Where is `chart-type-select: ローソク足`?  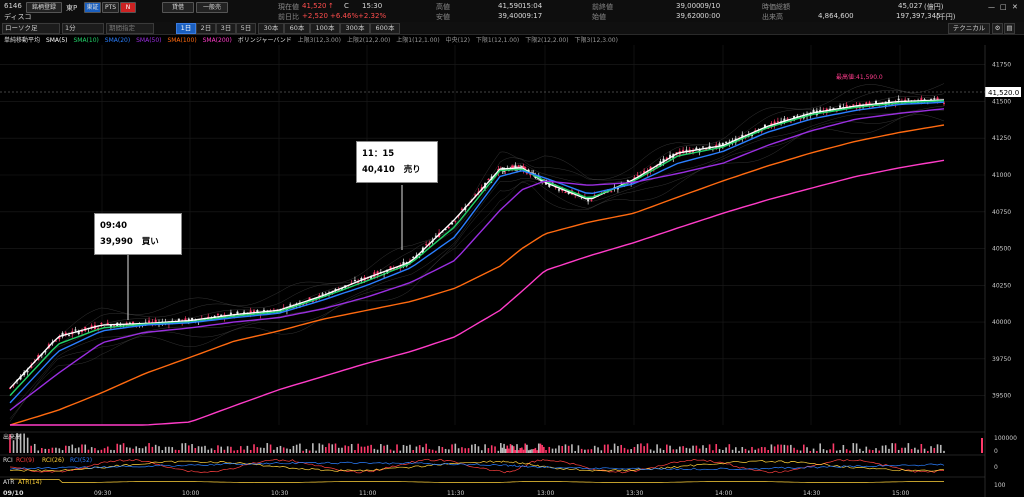
chart-type-select: ローソク足 is located at coordinates (31, 28).